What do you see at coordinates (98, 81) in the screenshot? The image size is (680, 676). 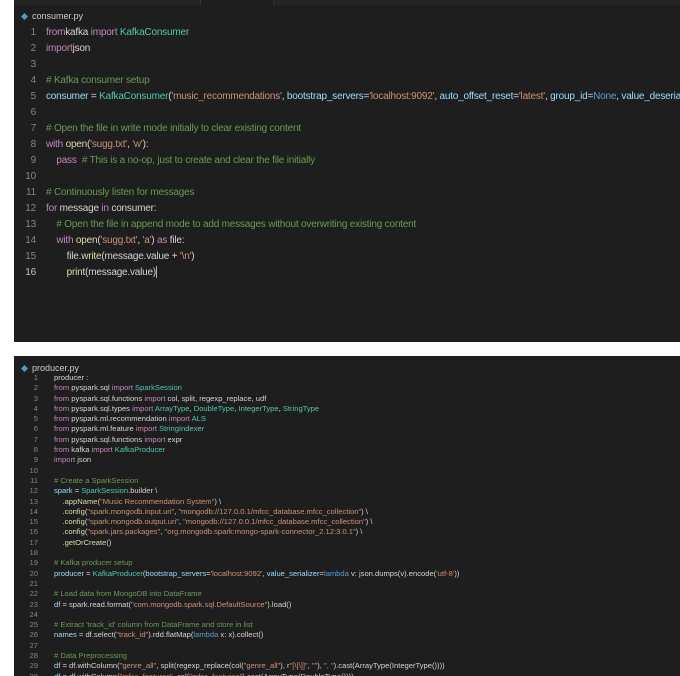 I see `code-text: # Kafka consumer setup` at bounding box center [98, 81].